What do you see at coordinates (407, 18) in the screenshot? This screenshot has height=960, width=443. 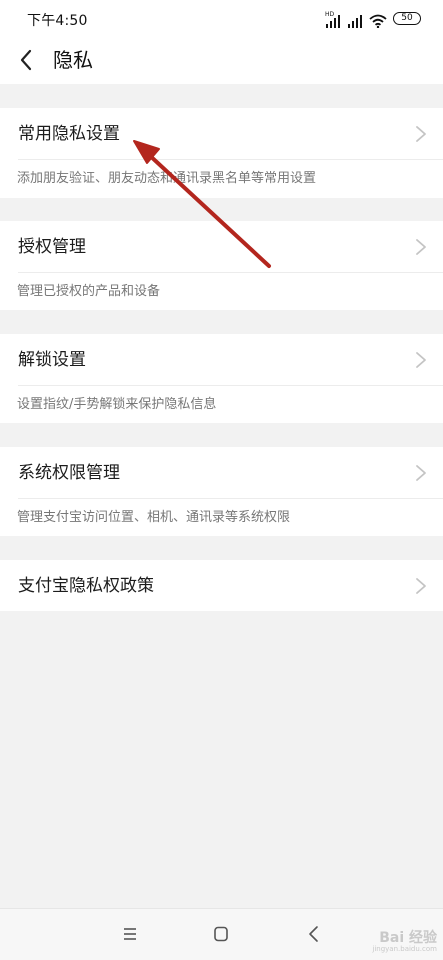 I see `battery-icon: 50` at bounding box center [407, 18].